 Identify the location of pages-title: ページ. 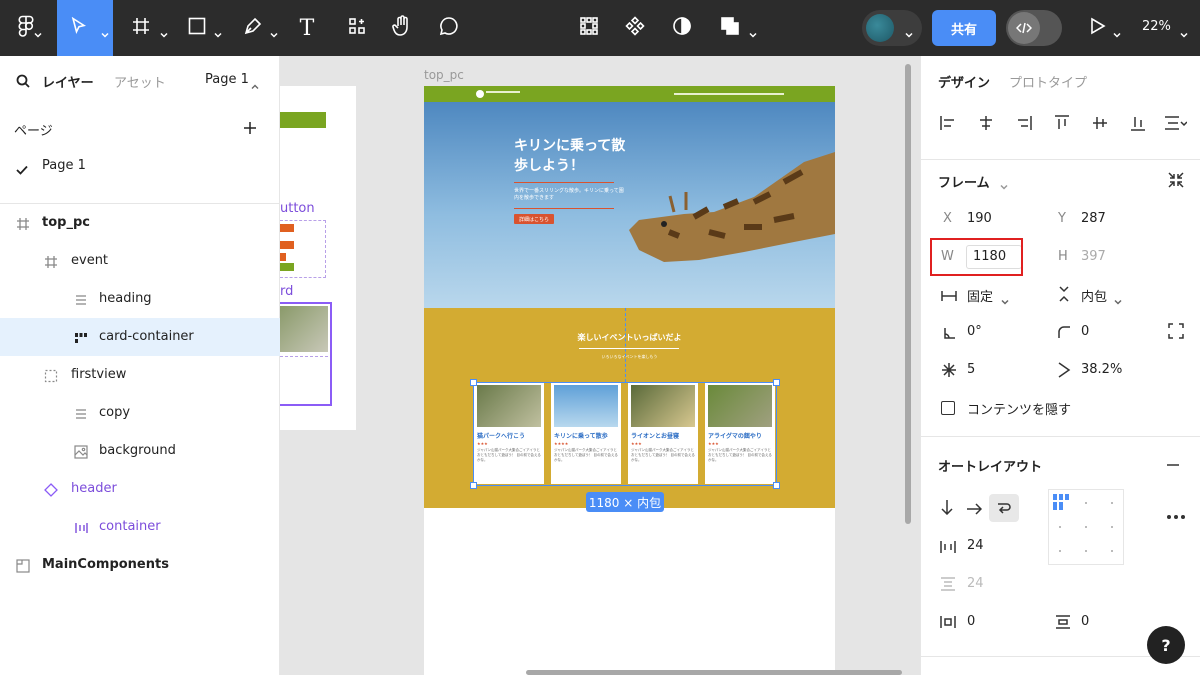
(33, 131).